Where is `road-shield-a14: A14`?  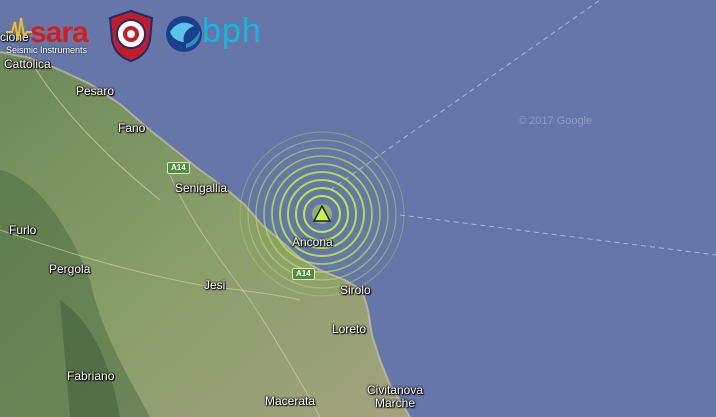 road-shield-a14: A14 is located at coordinates (178, 168).